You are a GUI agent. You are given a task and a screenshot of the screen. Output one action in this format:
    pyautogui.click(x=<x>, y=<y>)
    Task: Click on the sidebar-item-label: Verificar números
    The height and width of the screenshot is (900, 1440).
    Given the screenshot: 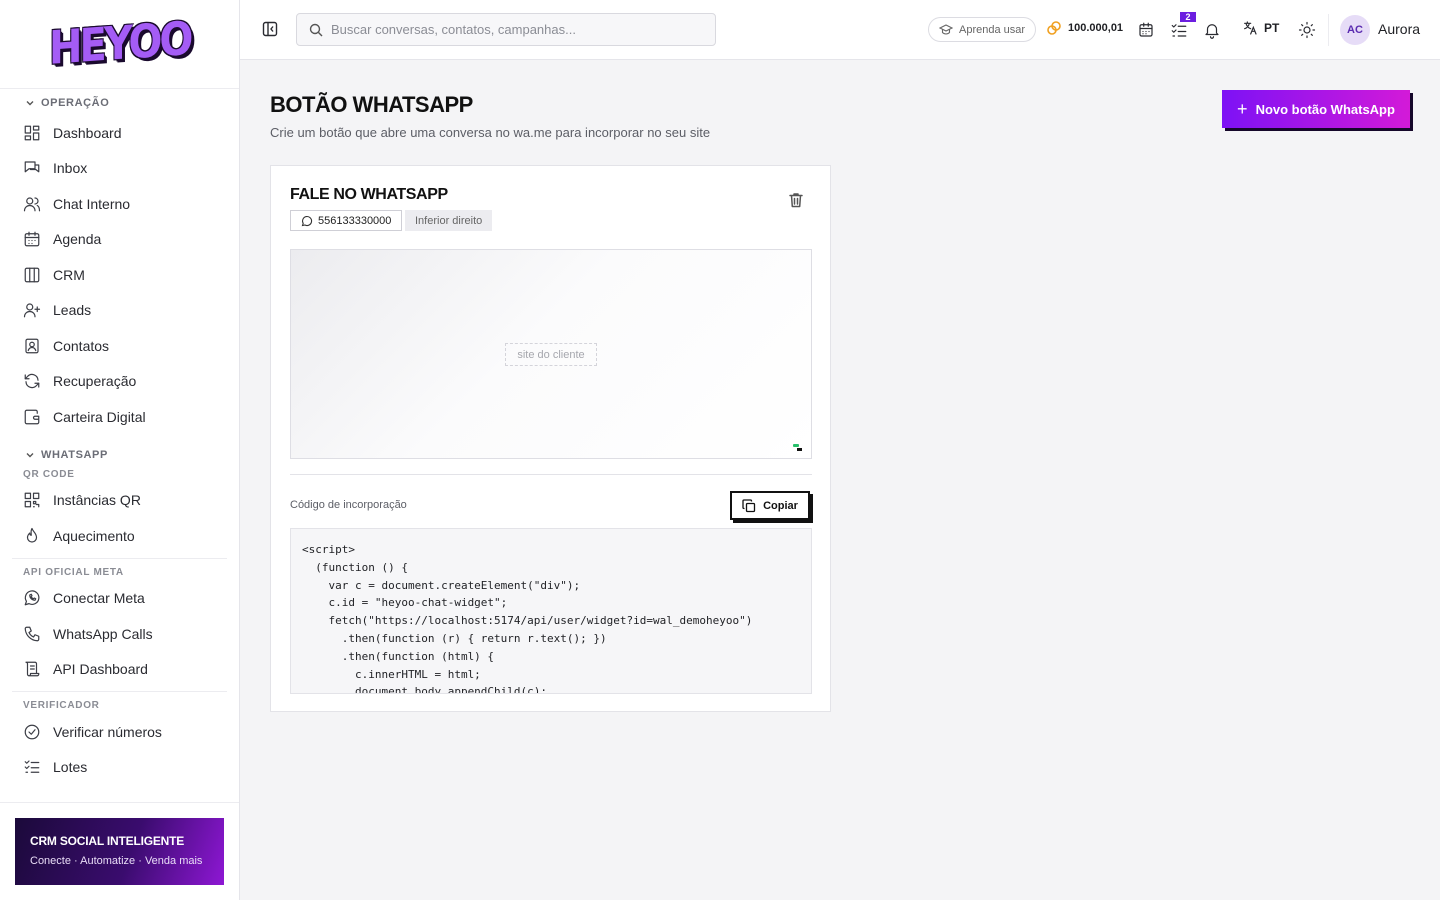 What is the action you would take?
    pyautogui.click(x=107, y=731)
    